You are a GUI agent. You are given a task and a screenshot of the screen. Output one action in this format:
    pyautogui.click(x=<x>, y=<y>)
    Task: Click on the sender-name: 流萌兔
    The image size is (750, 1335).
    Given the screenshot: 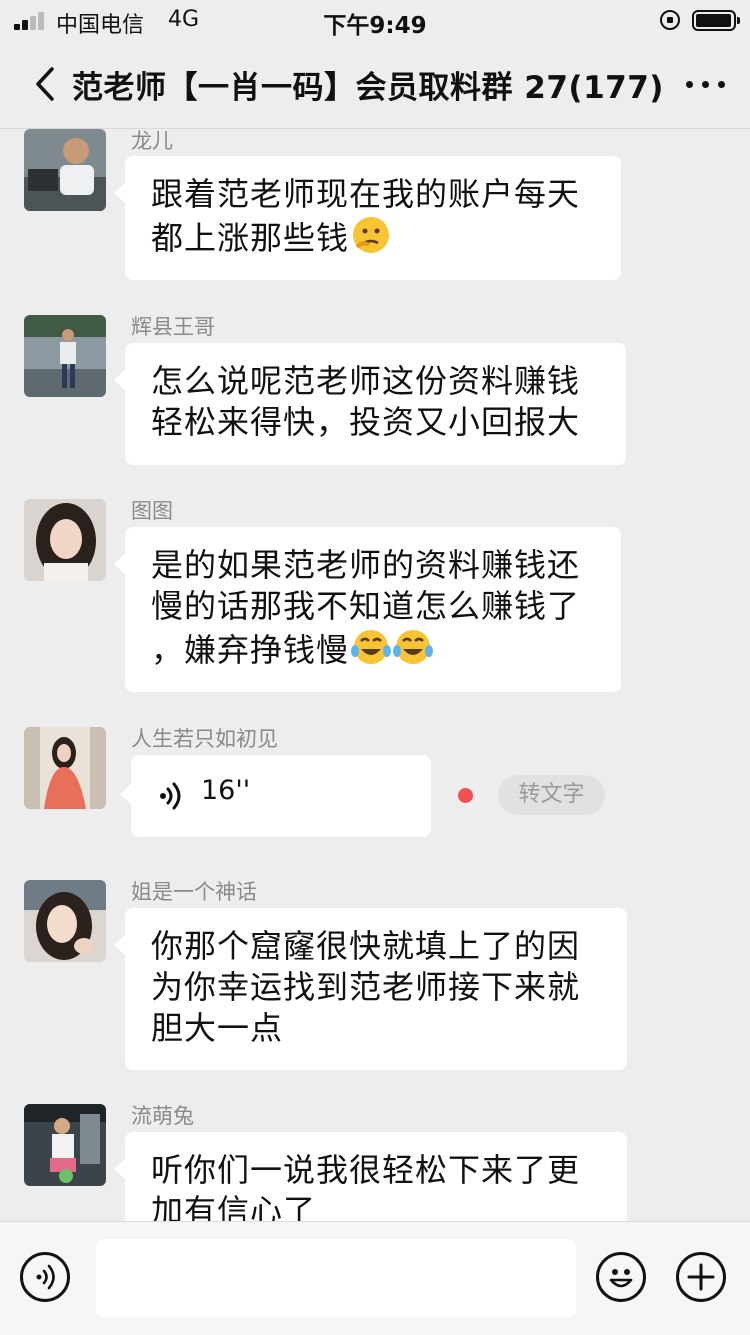 What is the action you would take?
    pyautogui.click(x=162, y=1116)
    